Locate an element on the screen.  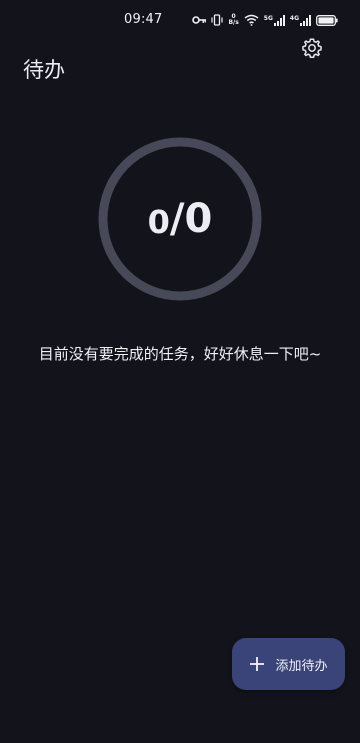
cell-signal-1: 5G is located at coordinates (274, 20).